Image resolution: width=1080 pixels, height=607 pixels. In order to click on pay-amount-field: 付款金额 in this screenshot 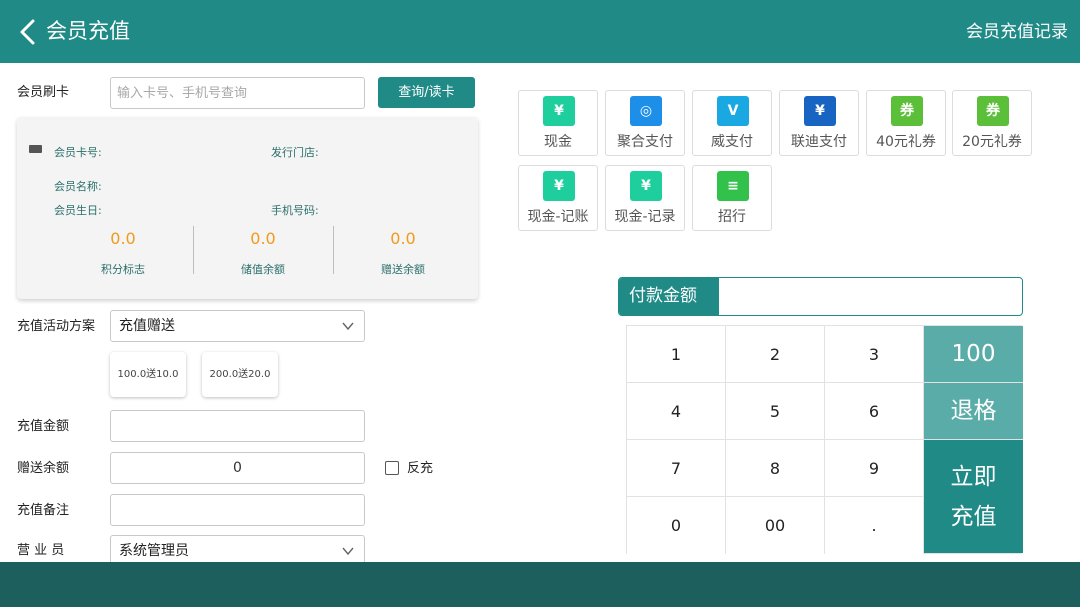, I will do `click(820, 296)`.